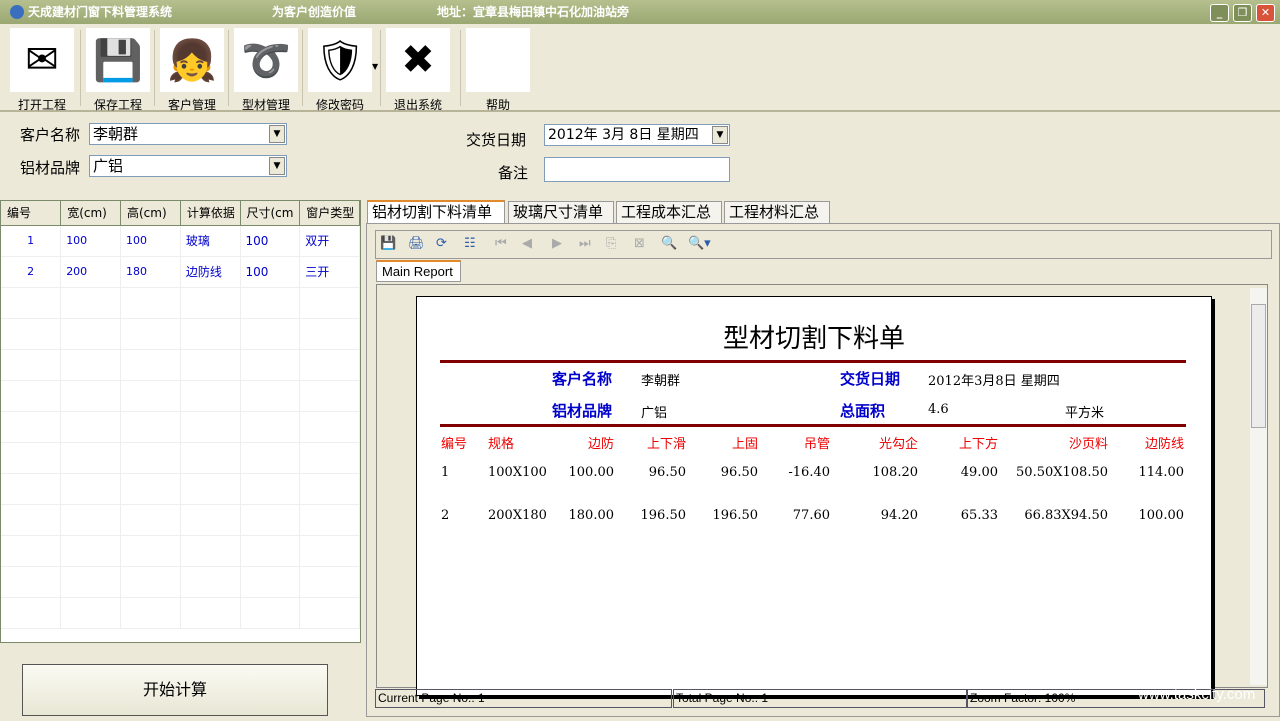  I want to click on grid-cell: 2, so click(31, 272).